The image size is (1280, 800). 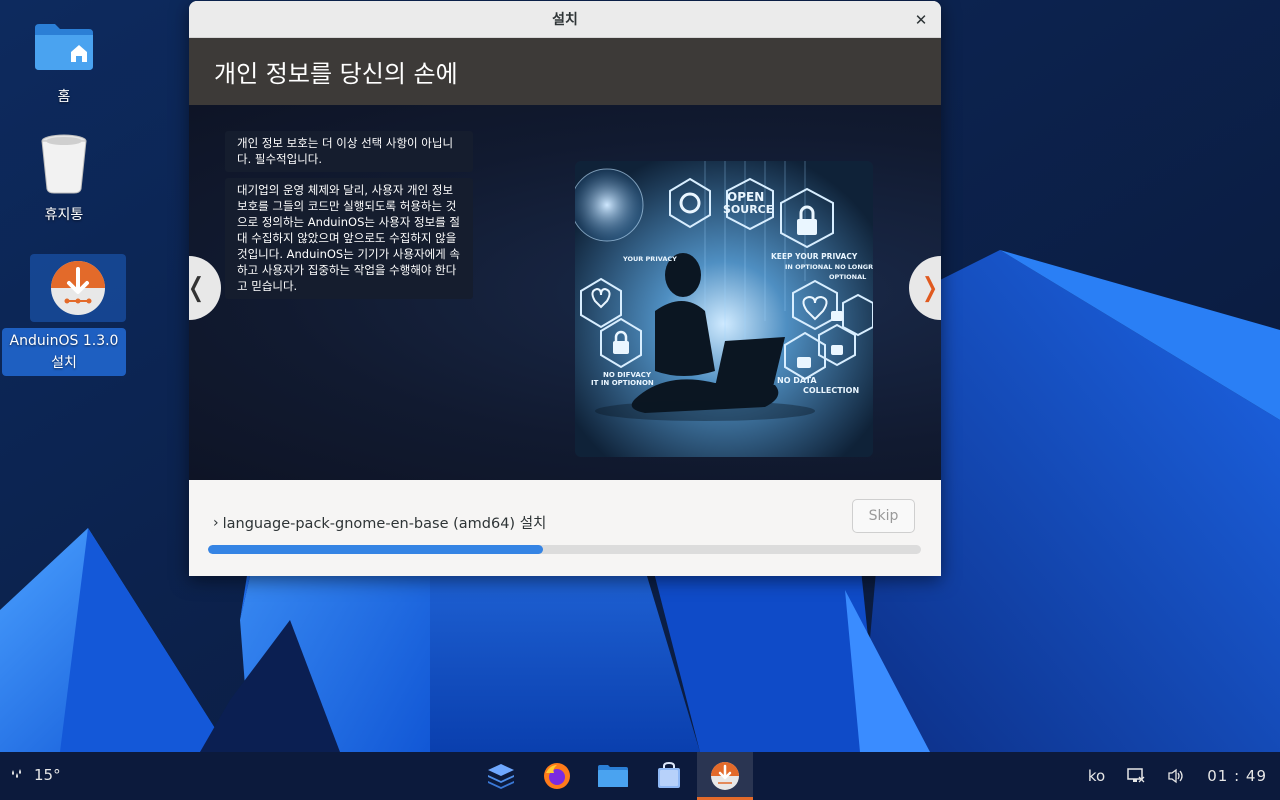 I want to click on image-text-no-privacy-2: IT IN OPTIONON, so click(x=622, y=383).